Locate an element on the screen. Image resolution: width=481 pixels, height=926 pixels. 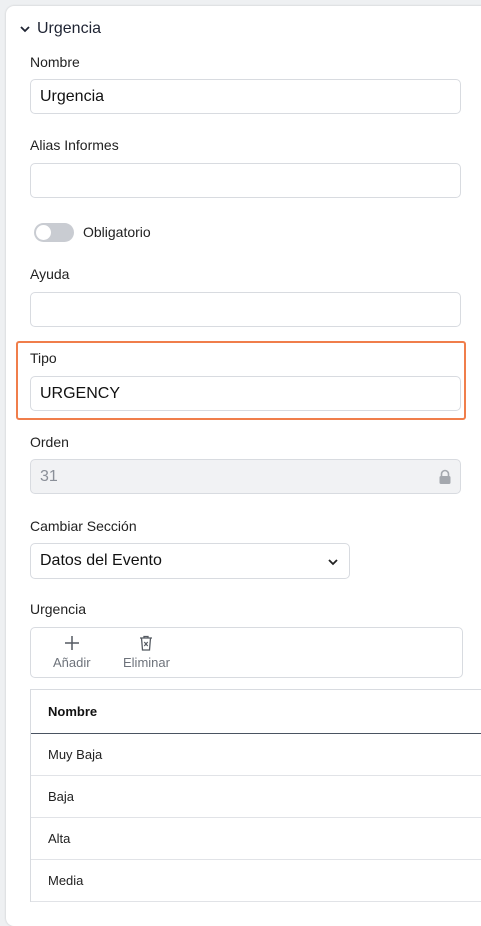
table-row: Baja is located at coordinates (256, 797).